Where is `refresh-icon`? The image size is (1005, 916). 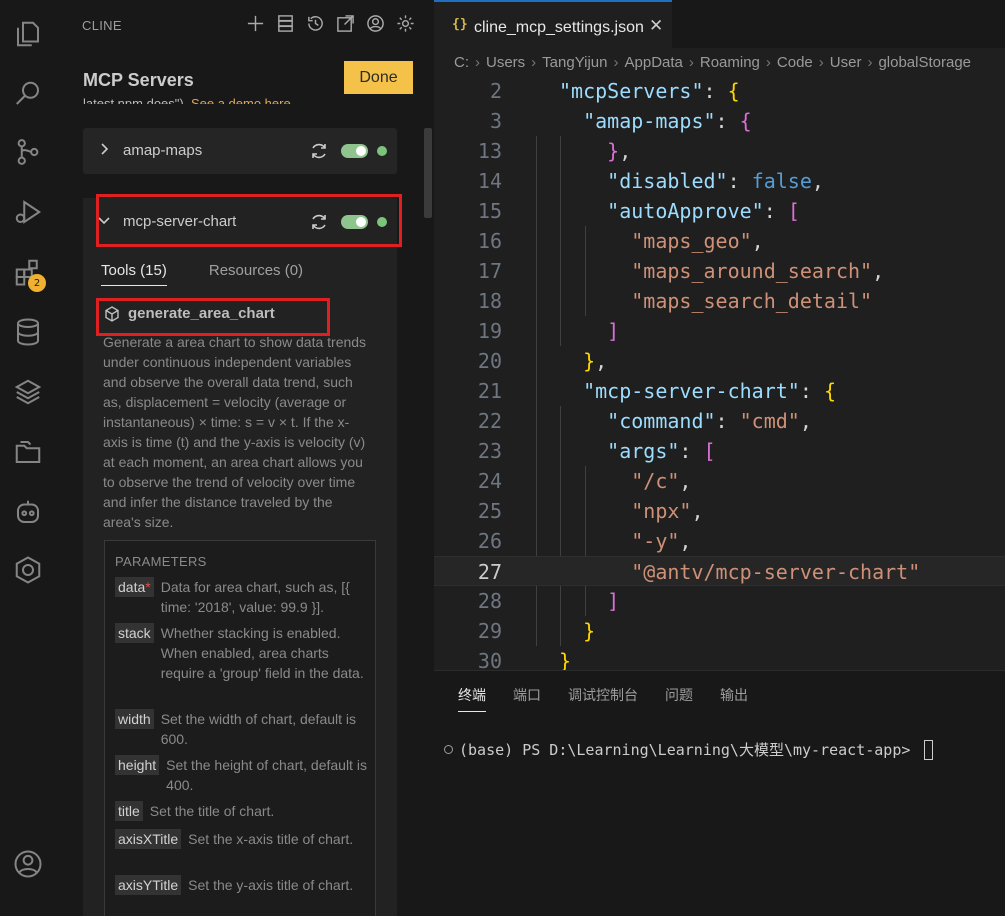
refresh-icon is located at coordinates (319, 151).